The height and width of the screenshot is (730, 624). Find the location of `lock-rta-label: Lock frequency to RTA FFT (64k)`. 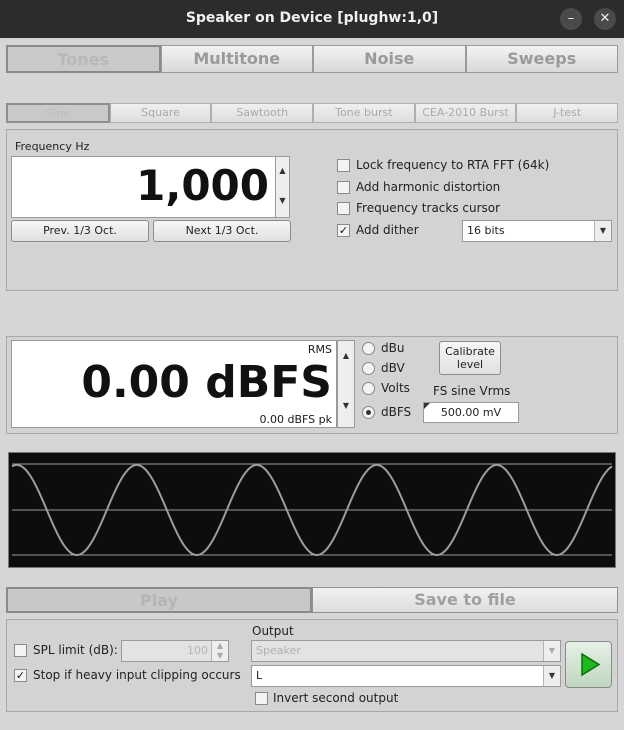

lock-rta-label: Lock frequency to RTA FFT (64k) is located at coordinates (453, 165).